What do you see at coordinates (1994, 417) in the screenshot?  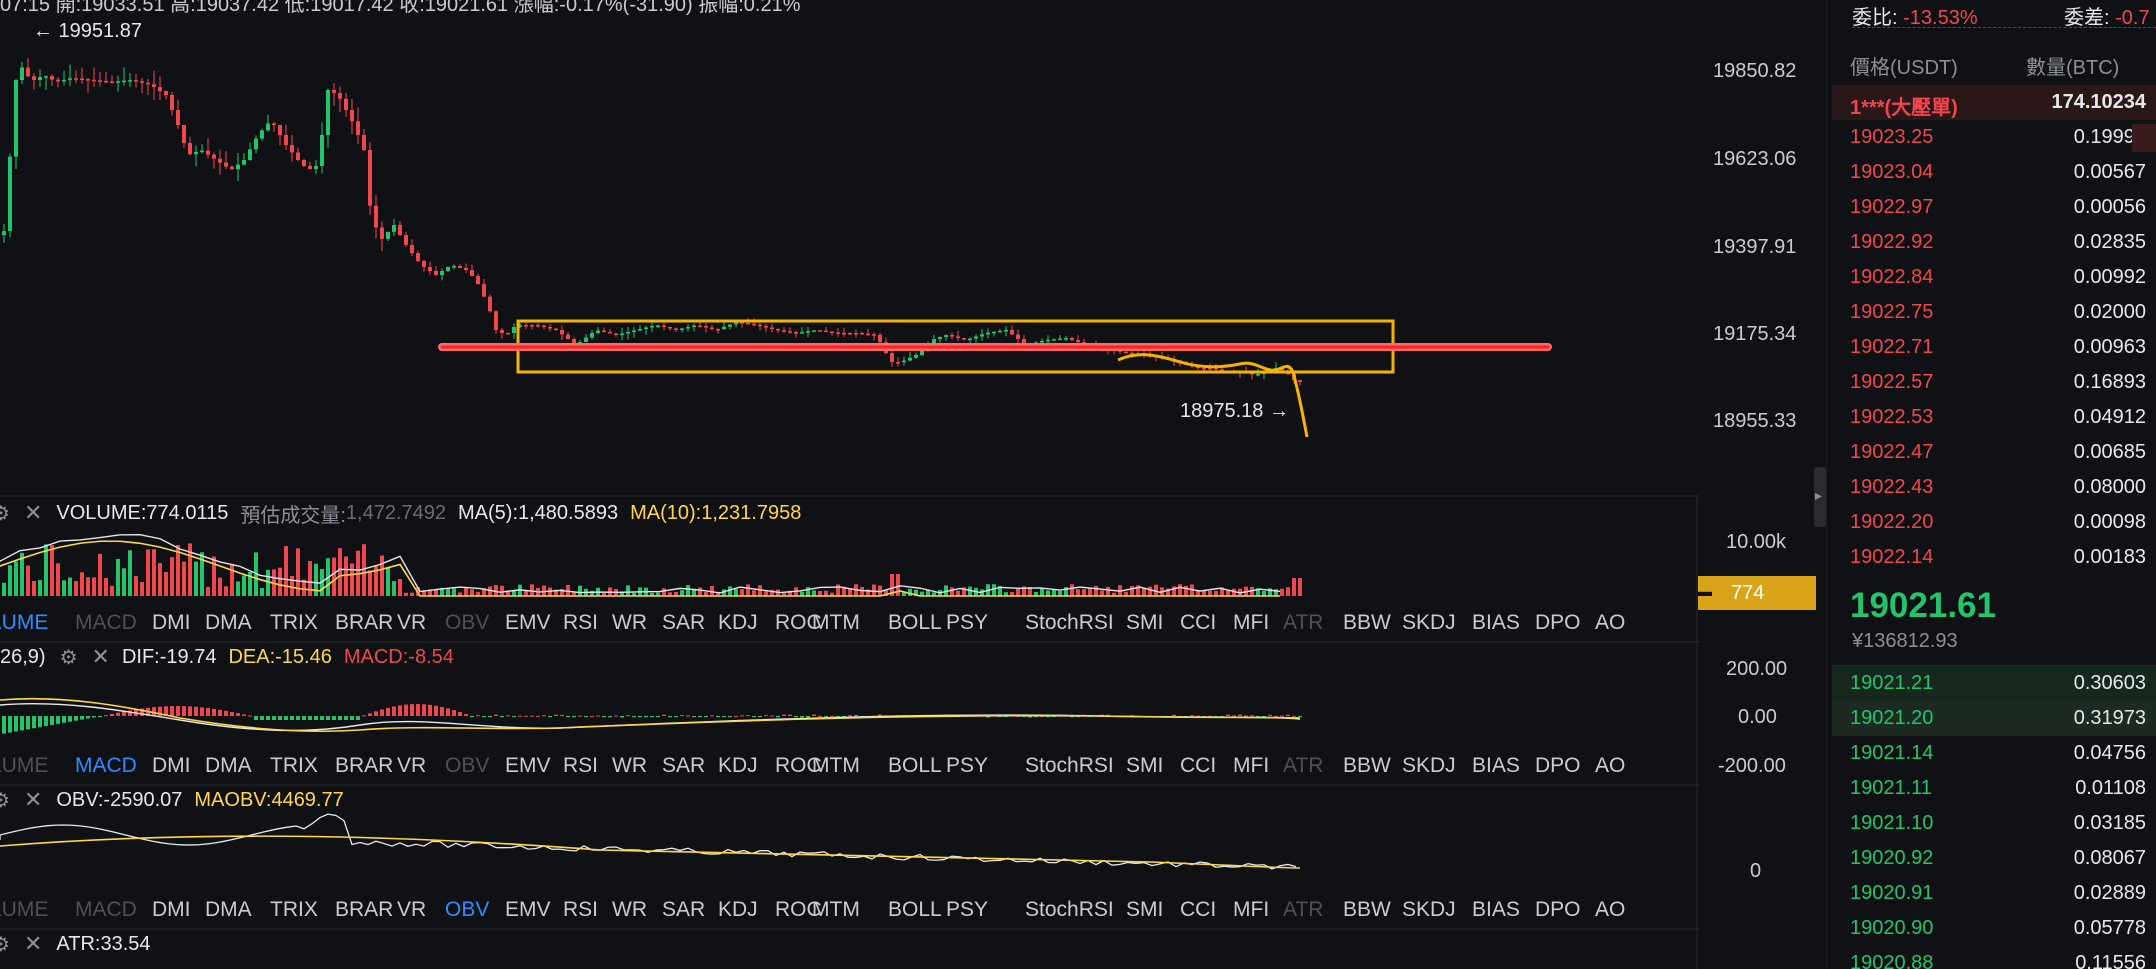 I see `ask-row: 19022.53 0.04912` at bounding box center [1994, 417].